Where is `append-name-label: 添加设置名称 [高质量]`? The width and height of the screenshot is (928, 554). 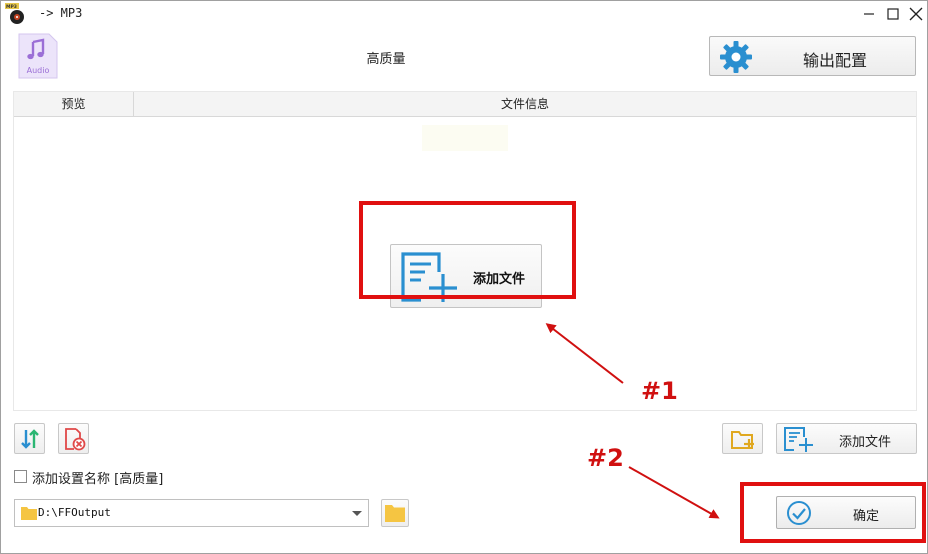 append-name-label: 添加设置名称 [高质量] is located at coordinates (97, 477).